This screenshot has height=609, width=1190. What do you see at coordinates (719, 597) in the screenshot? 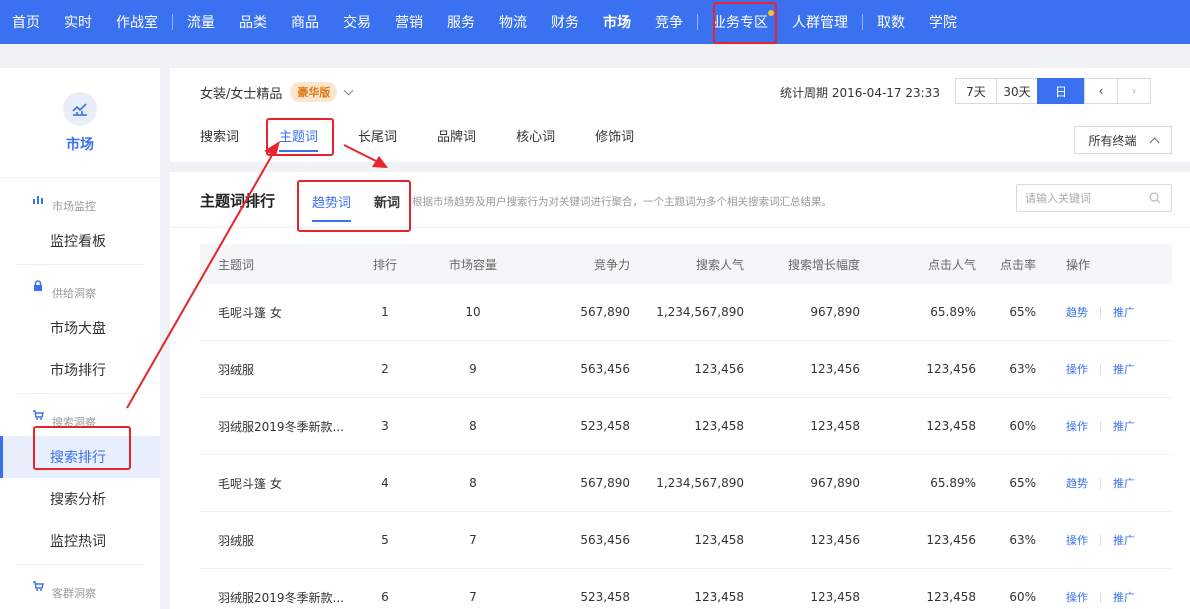
I see `search-popularity-cell: 123,458` at bounding box center [719, 597].